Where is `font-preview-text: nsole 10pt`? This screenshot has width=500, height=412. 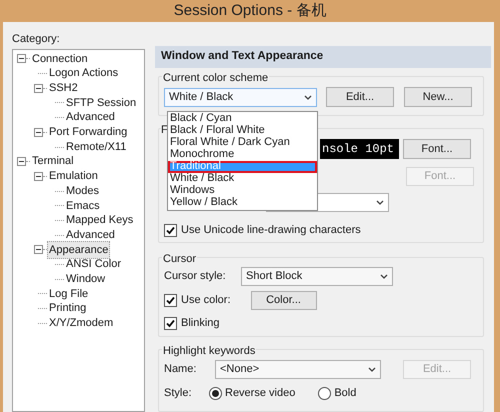 font-preview-text: nsole 10pt is located at coordinates (358, 149).